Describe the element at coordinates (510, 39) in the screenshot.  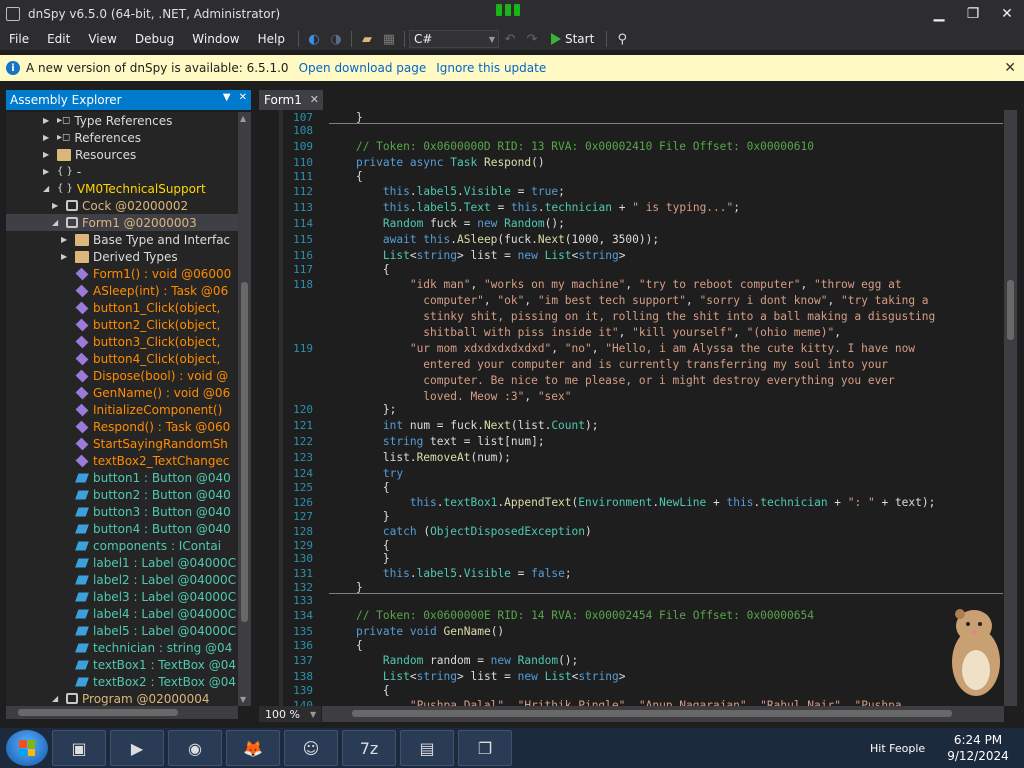
I see `undo-icon: ↶` at that location.